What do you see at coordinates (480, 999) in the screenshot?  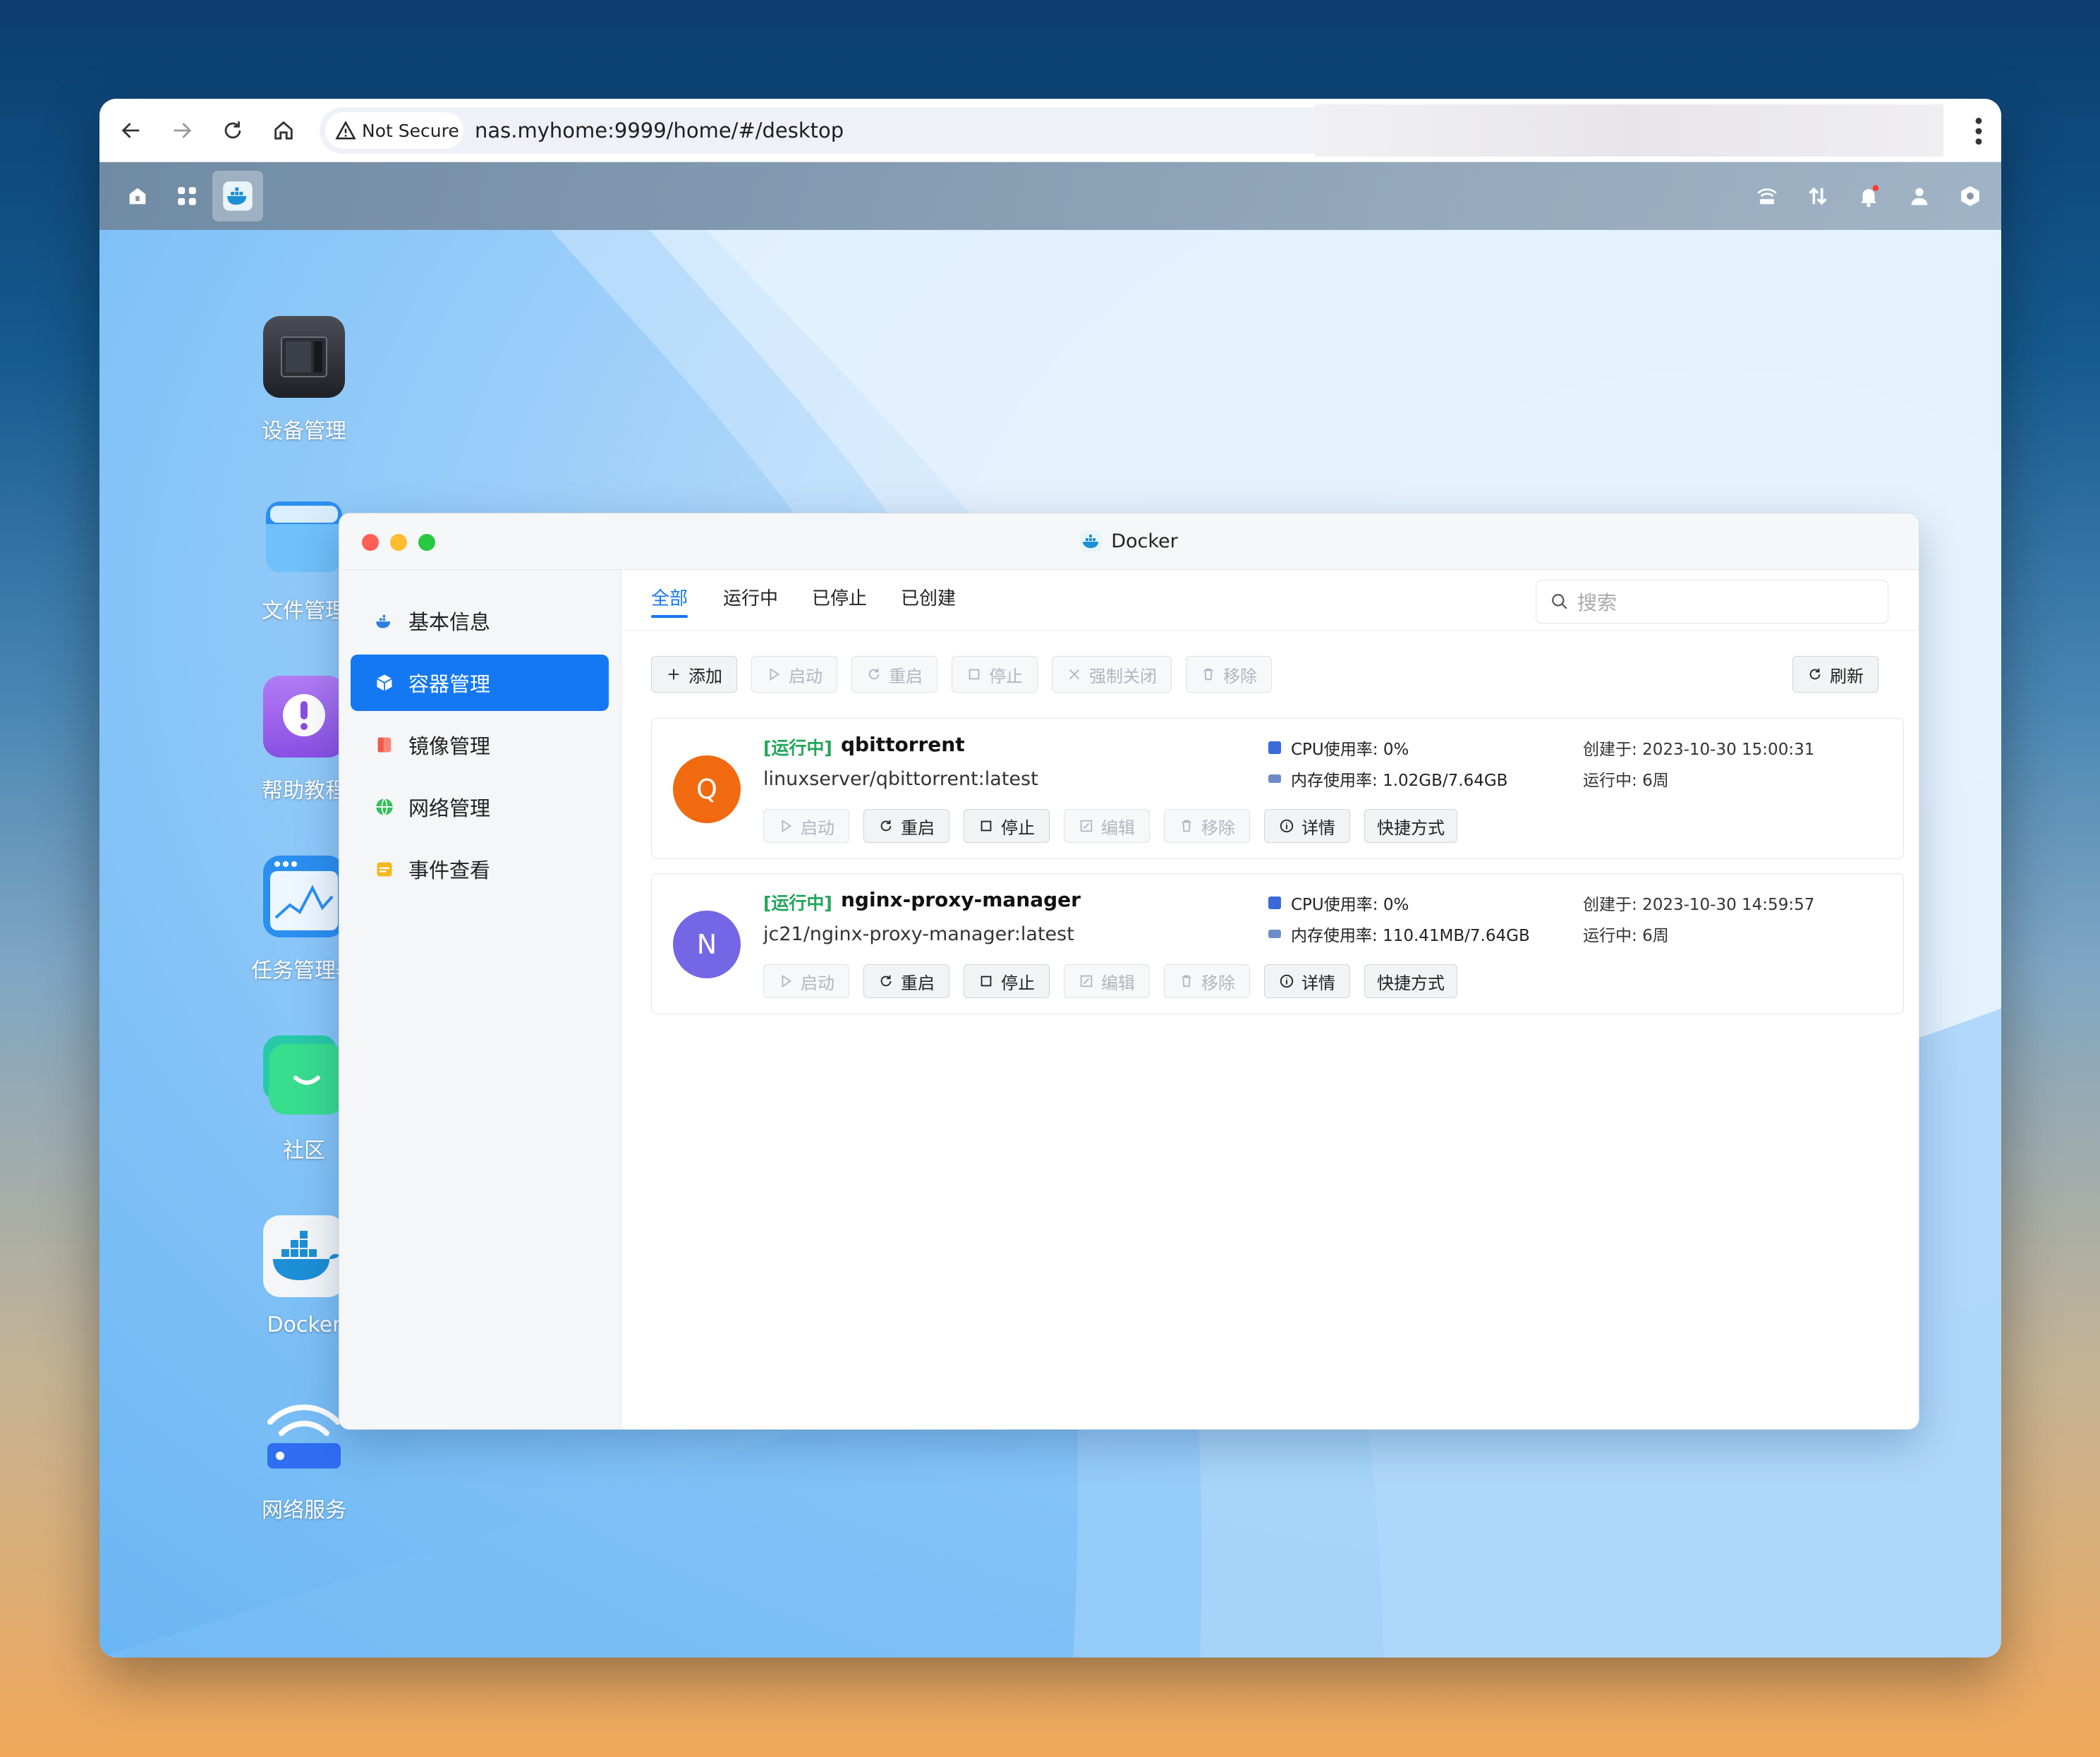 I see `app-sidebar: 基本信息 容器管理 镜像管理 网络管理 事件查看` at bounding box center [480, 999].